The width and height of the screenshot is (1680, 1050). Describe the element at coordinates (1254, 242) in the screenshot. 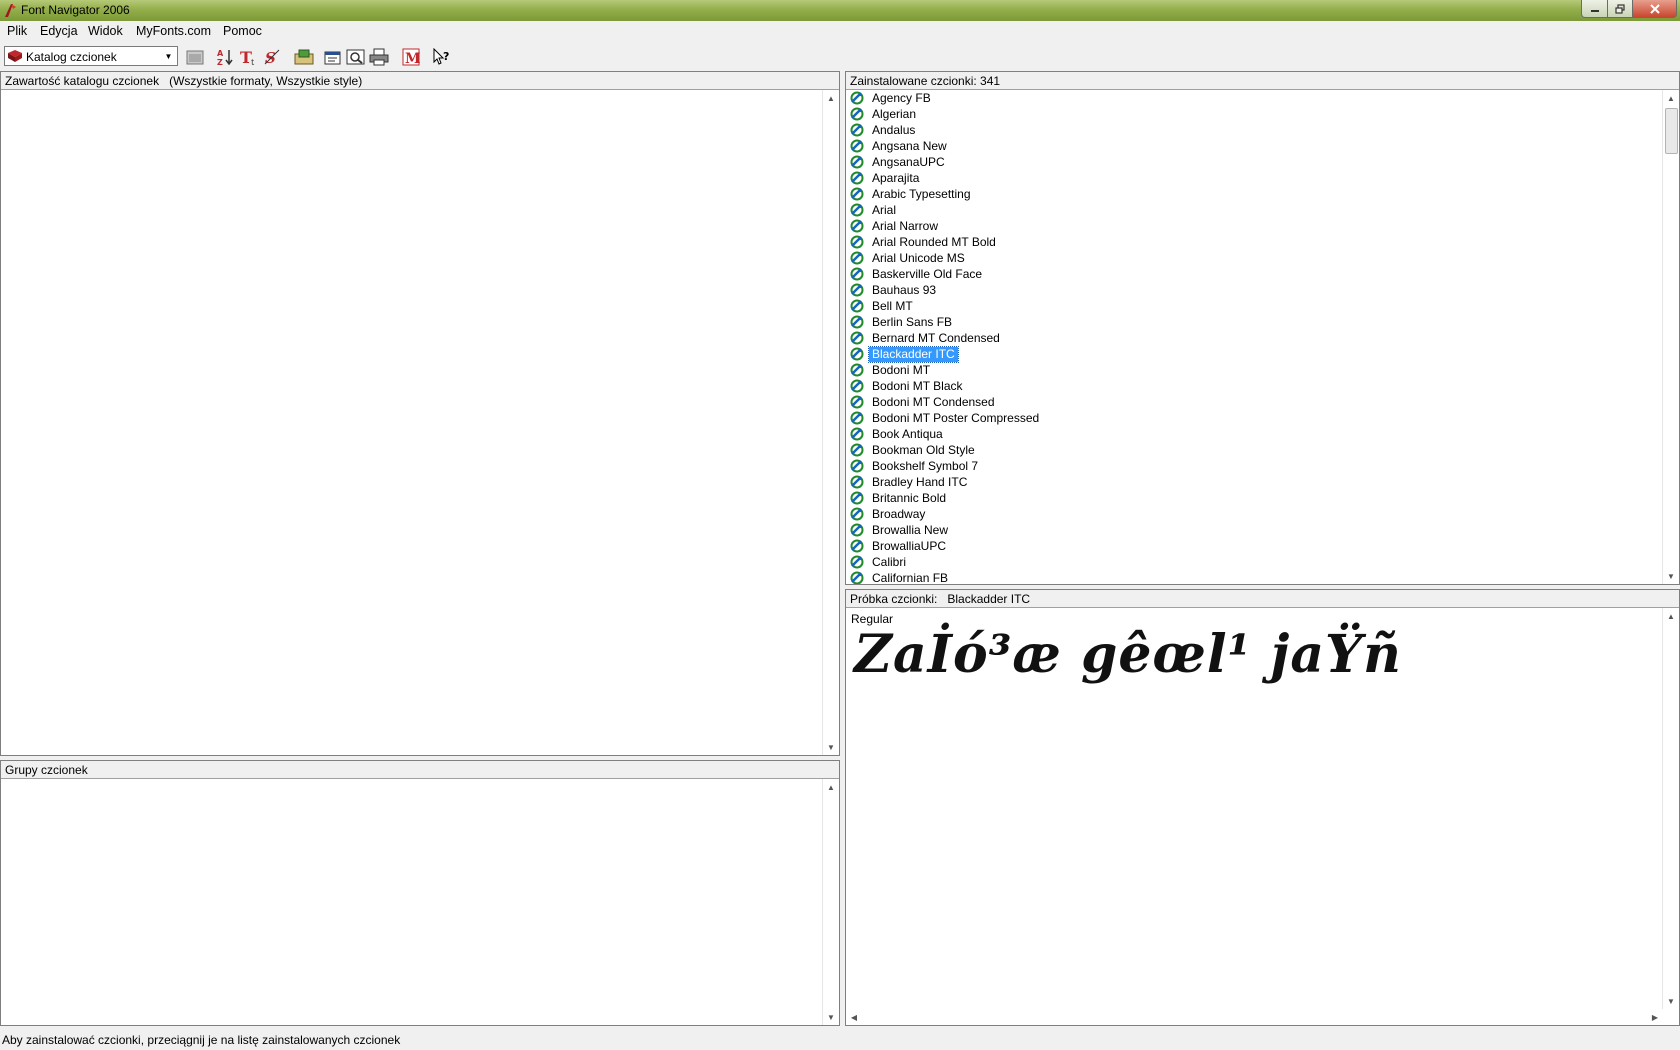

I see `font-list-item: Arial Rounded MT Bold` at that location.